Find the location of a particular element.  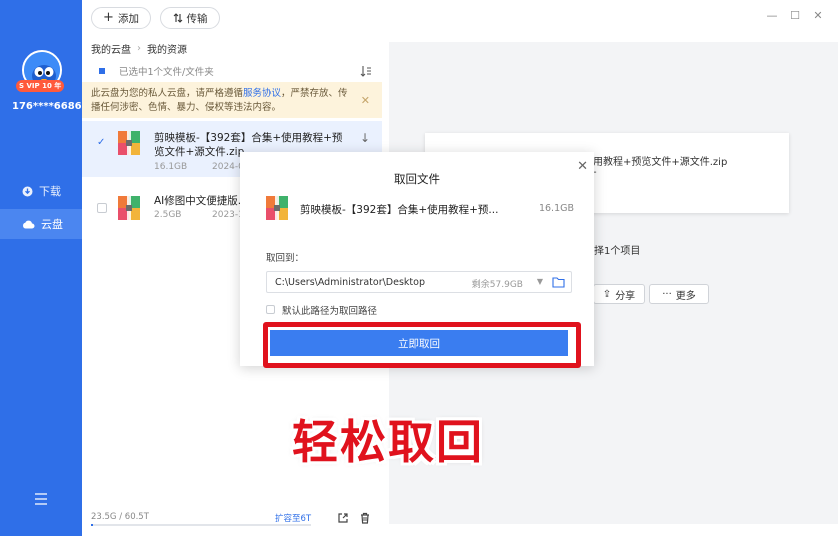

selection-text: 已选中1个文件/文件夹 is located at coordinates (166, 72).